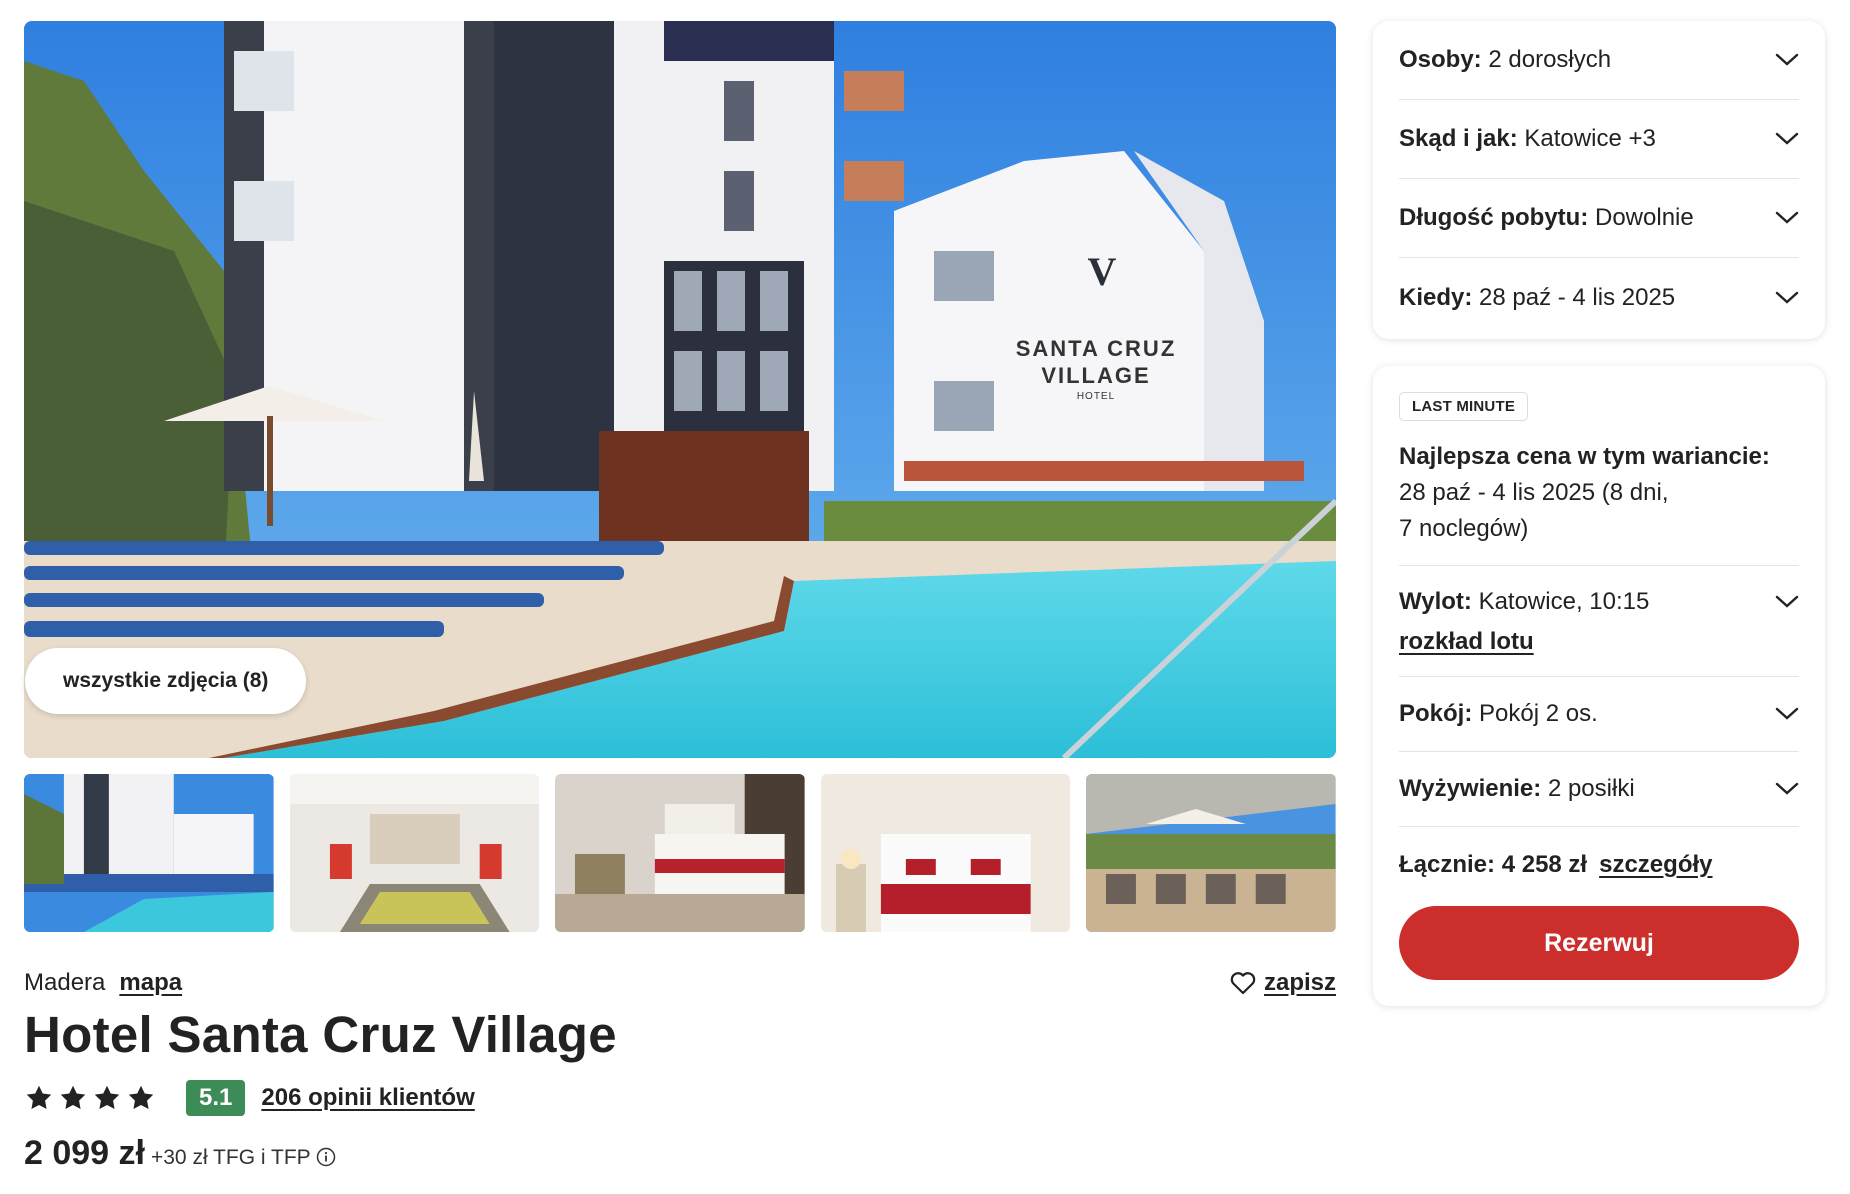  What do you see at coordinates (680, 983) in the screenshot?
I see `region-row: Madera mapa zapisz` at bounding box center [680, 983].